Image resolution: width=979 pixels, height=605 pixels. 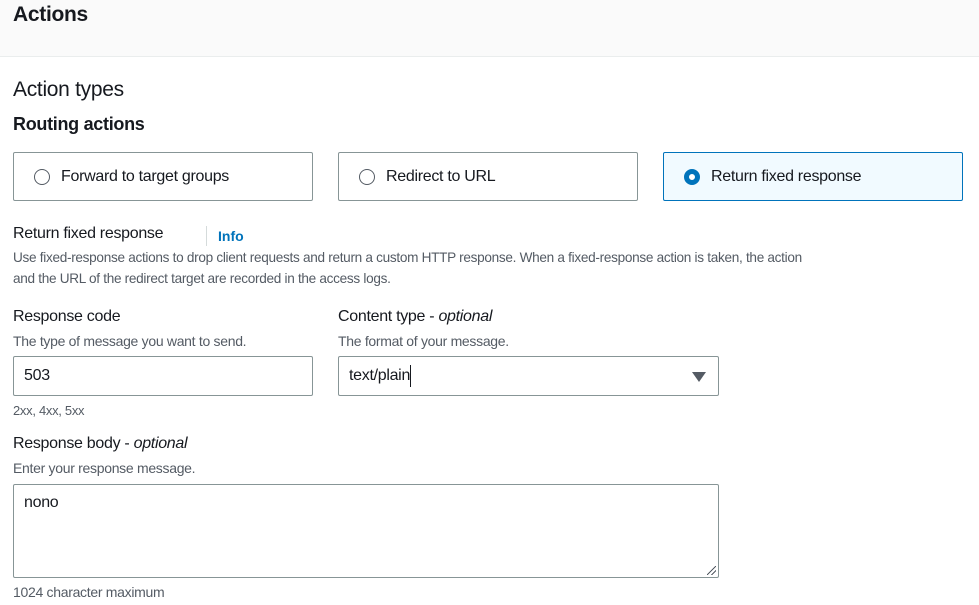 I want to click on radio-label: Return fixed response, so click(x=786, y=176).